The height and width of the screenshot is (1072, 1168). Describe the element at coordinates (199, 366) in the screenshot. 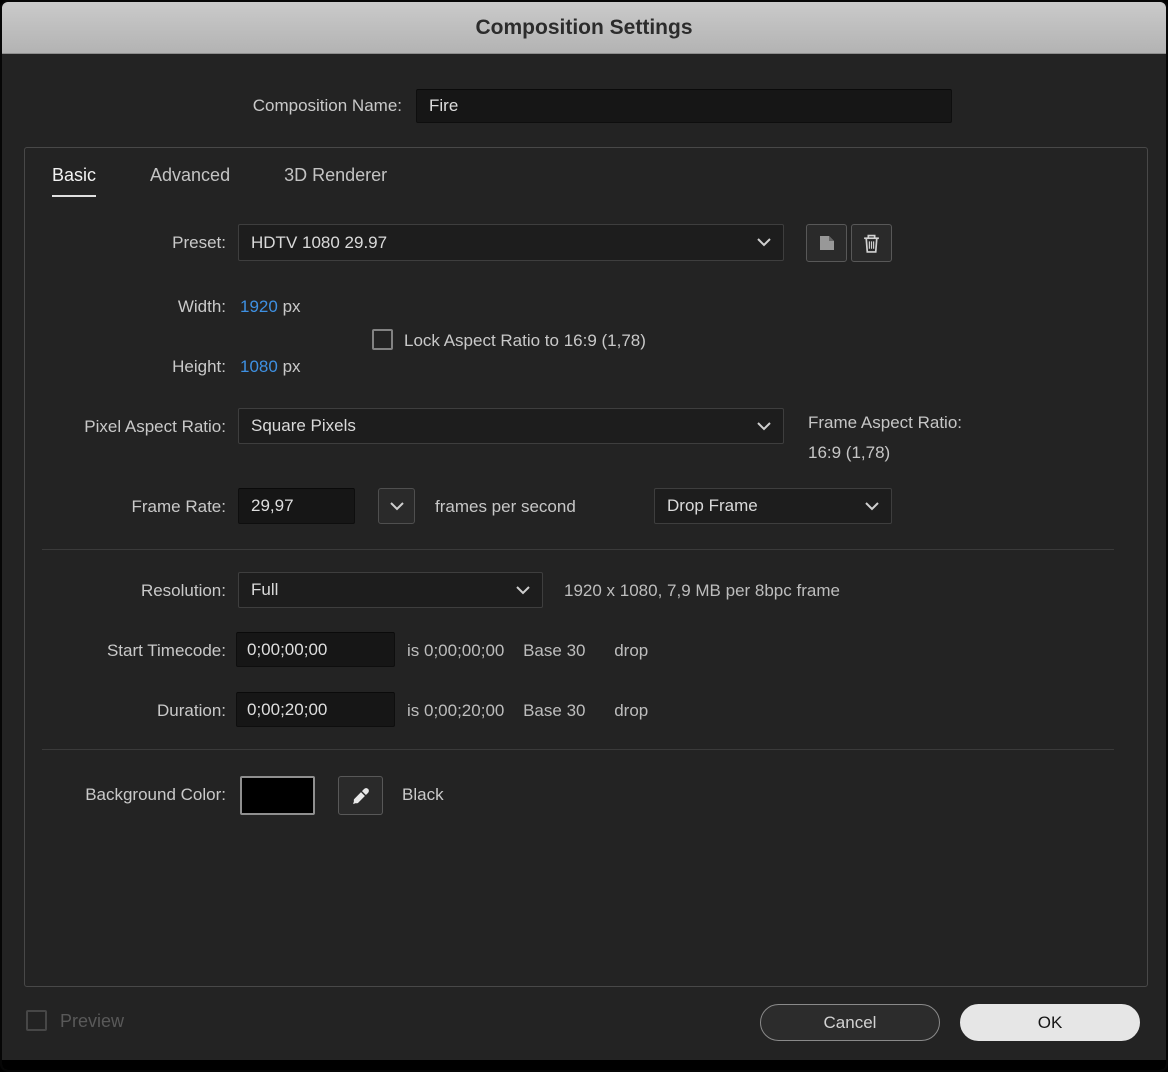

I see `height-label: Height:` at that location.